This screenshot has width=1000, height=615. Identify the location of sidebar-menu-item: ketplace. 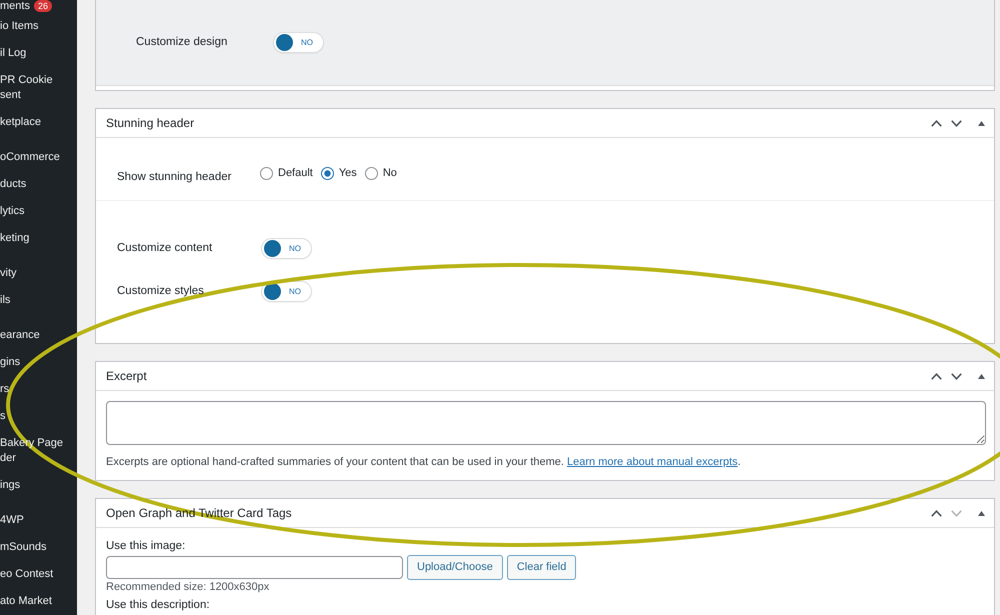
(38, 122).